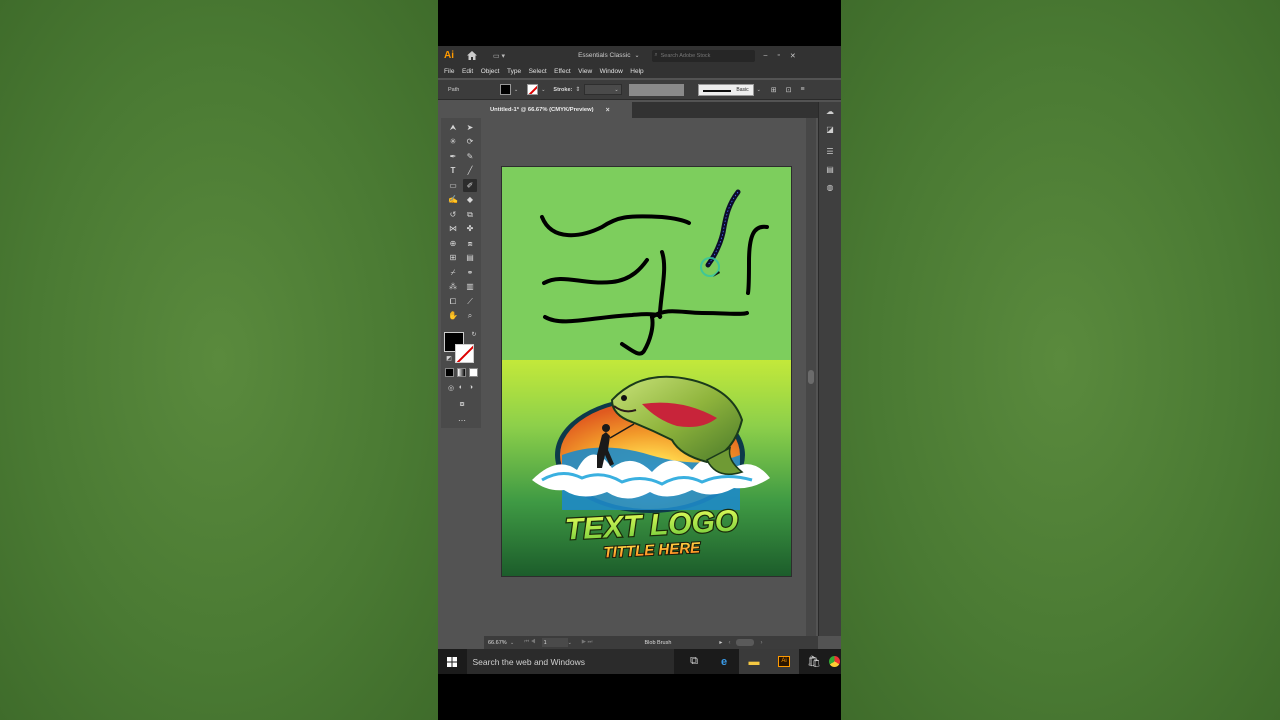  What do you see at coordinates (453, 272) in the screenshot?
I see `eyedropper-icon: ⌿` at bounding box center [453, 272].